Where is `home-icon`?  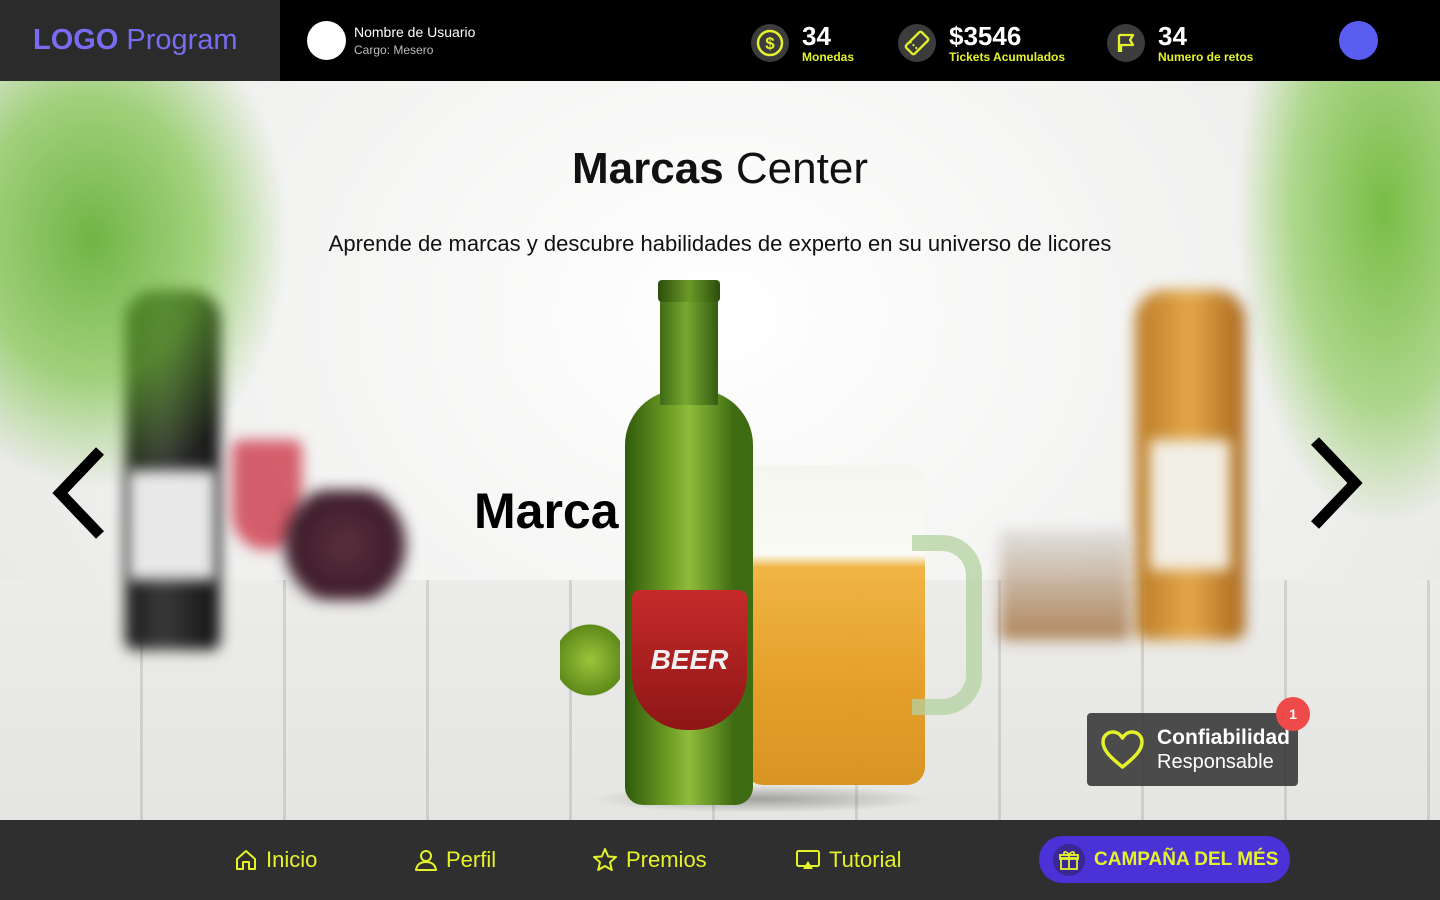 home-icon is located at coordinates (246, 860).